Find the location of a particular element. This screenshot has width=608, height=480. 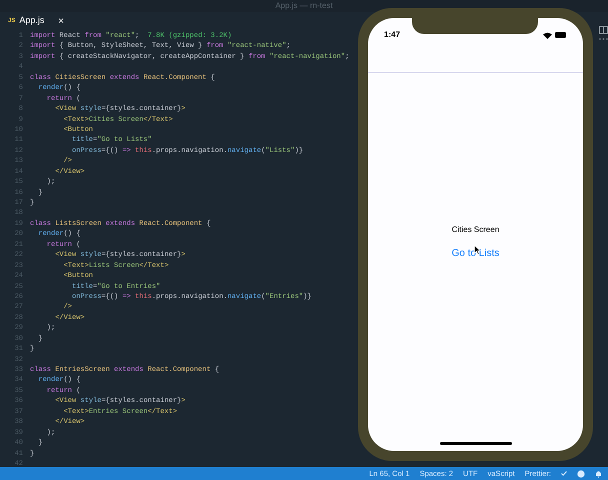

tab-label: App.js is located at coordinates (31, 21).